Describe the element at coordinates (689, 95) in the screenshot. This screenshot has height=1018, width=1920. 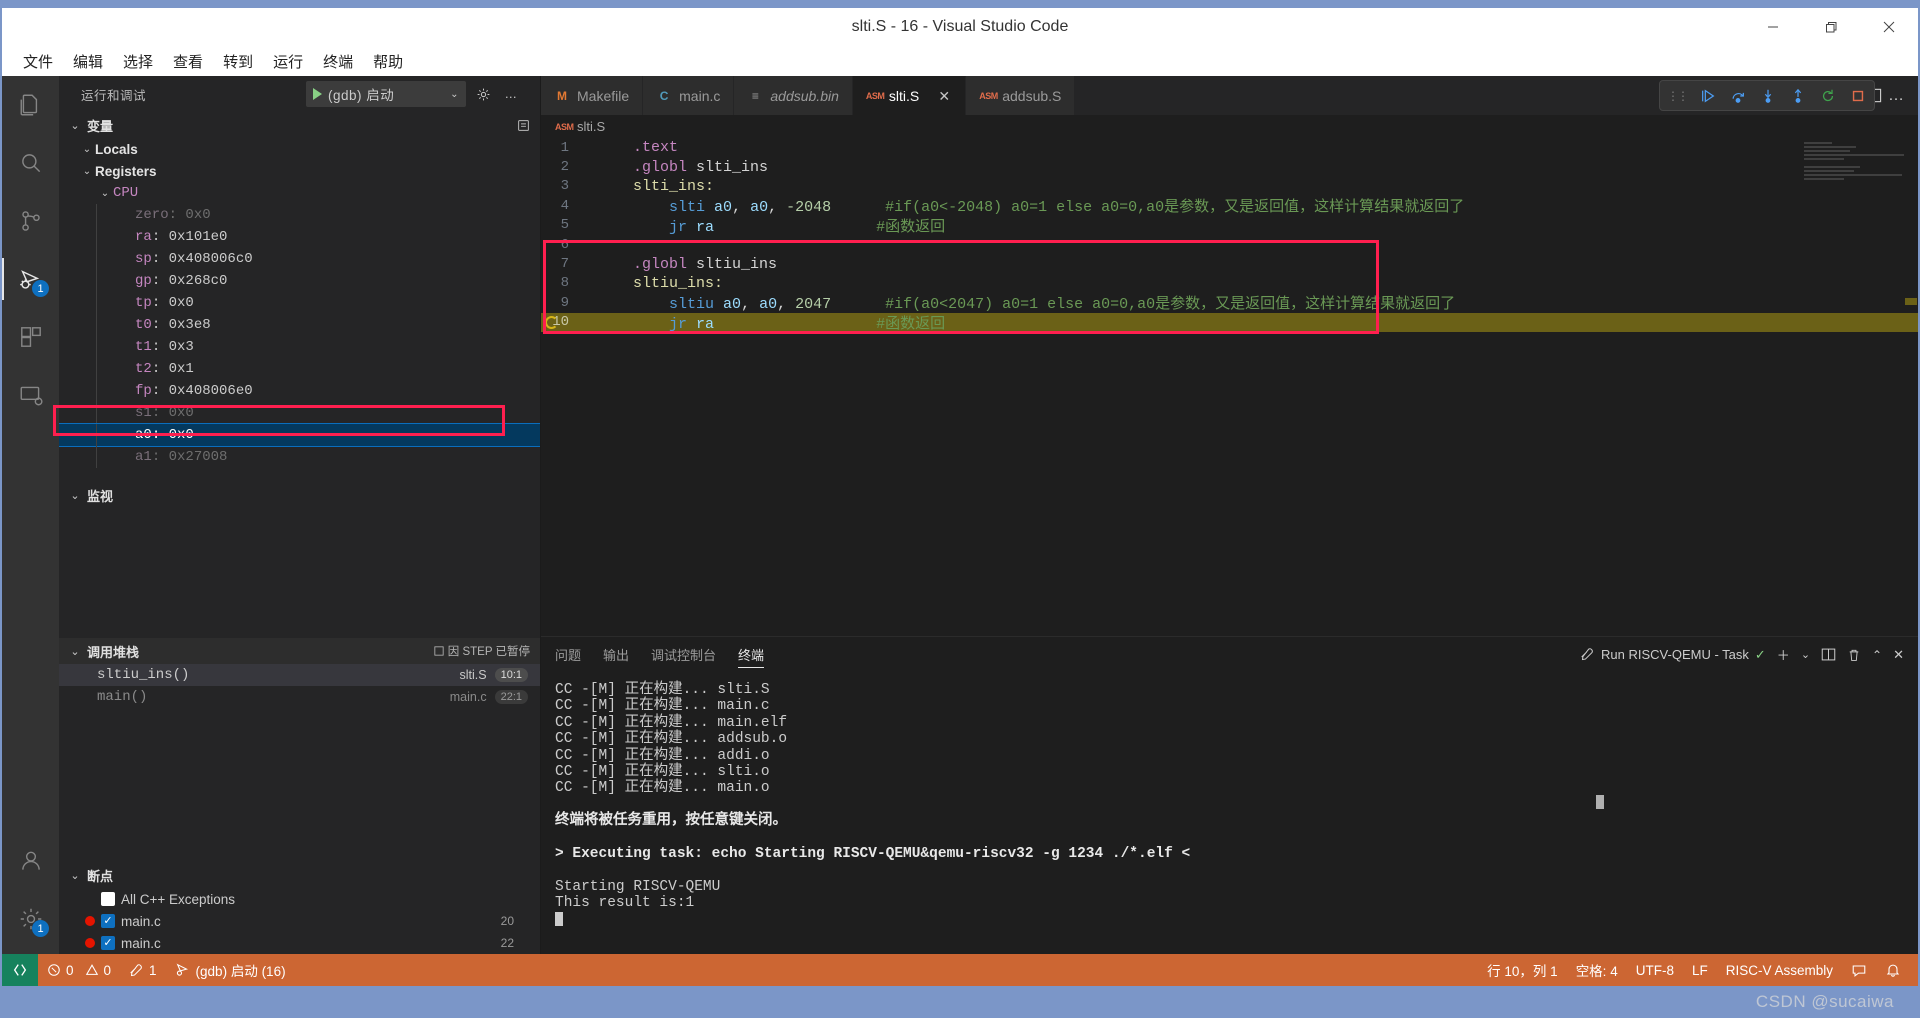
I see `tab-main-c: C main.c` at that location.